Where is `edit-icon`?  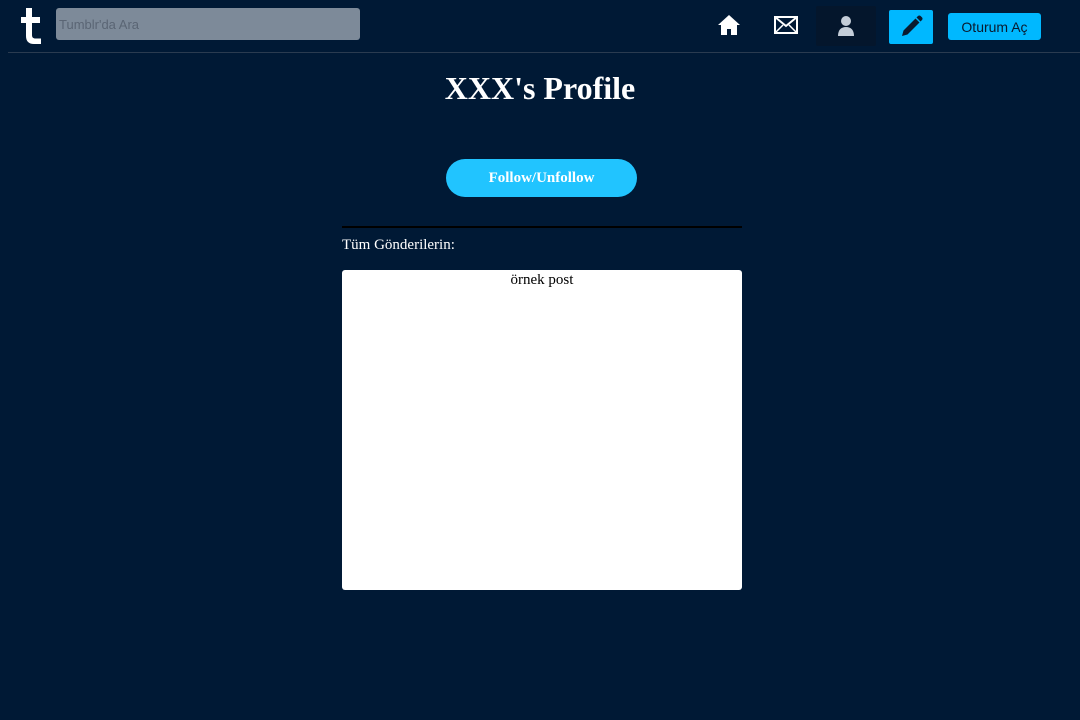 edit-icon is located at coordinates (912, 25).